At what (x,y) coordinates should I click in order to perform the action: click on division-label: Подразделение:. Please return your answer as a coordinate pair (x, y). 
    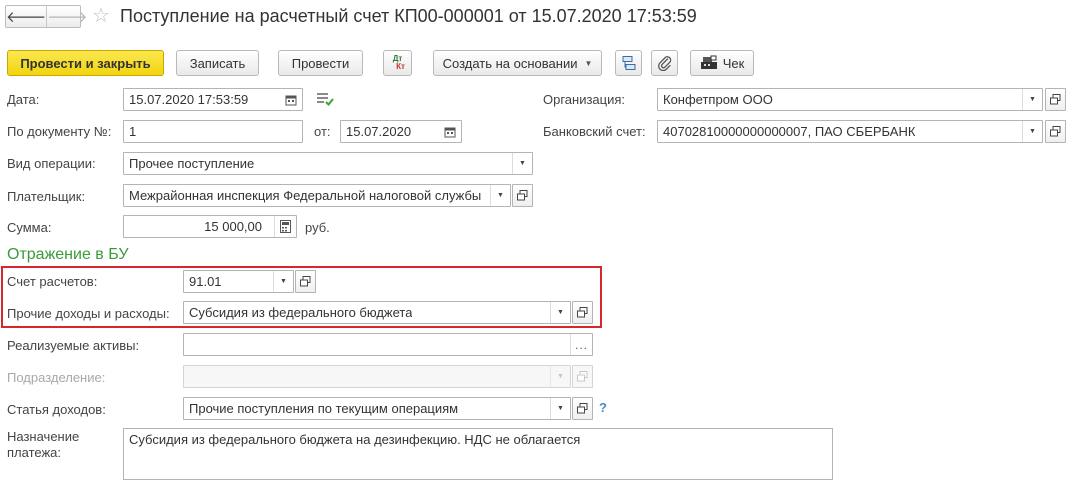
    Looking at the image, I should click on (56, 377).